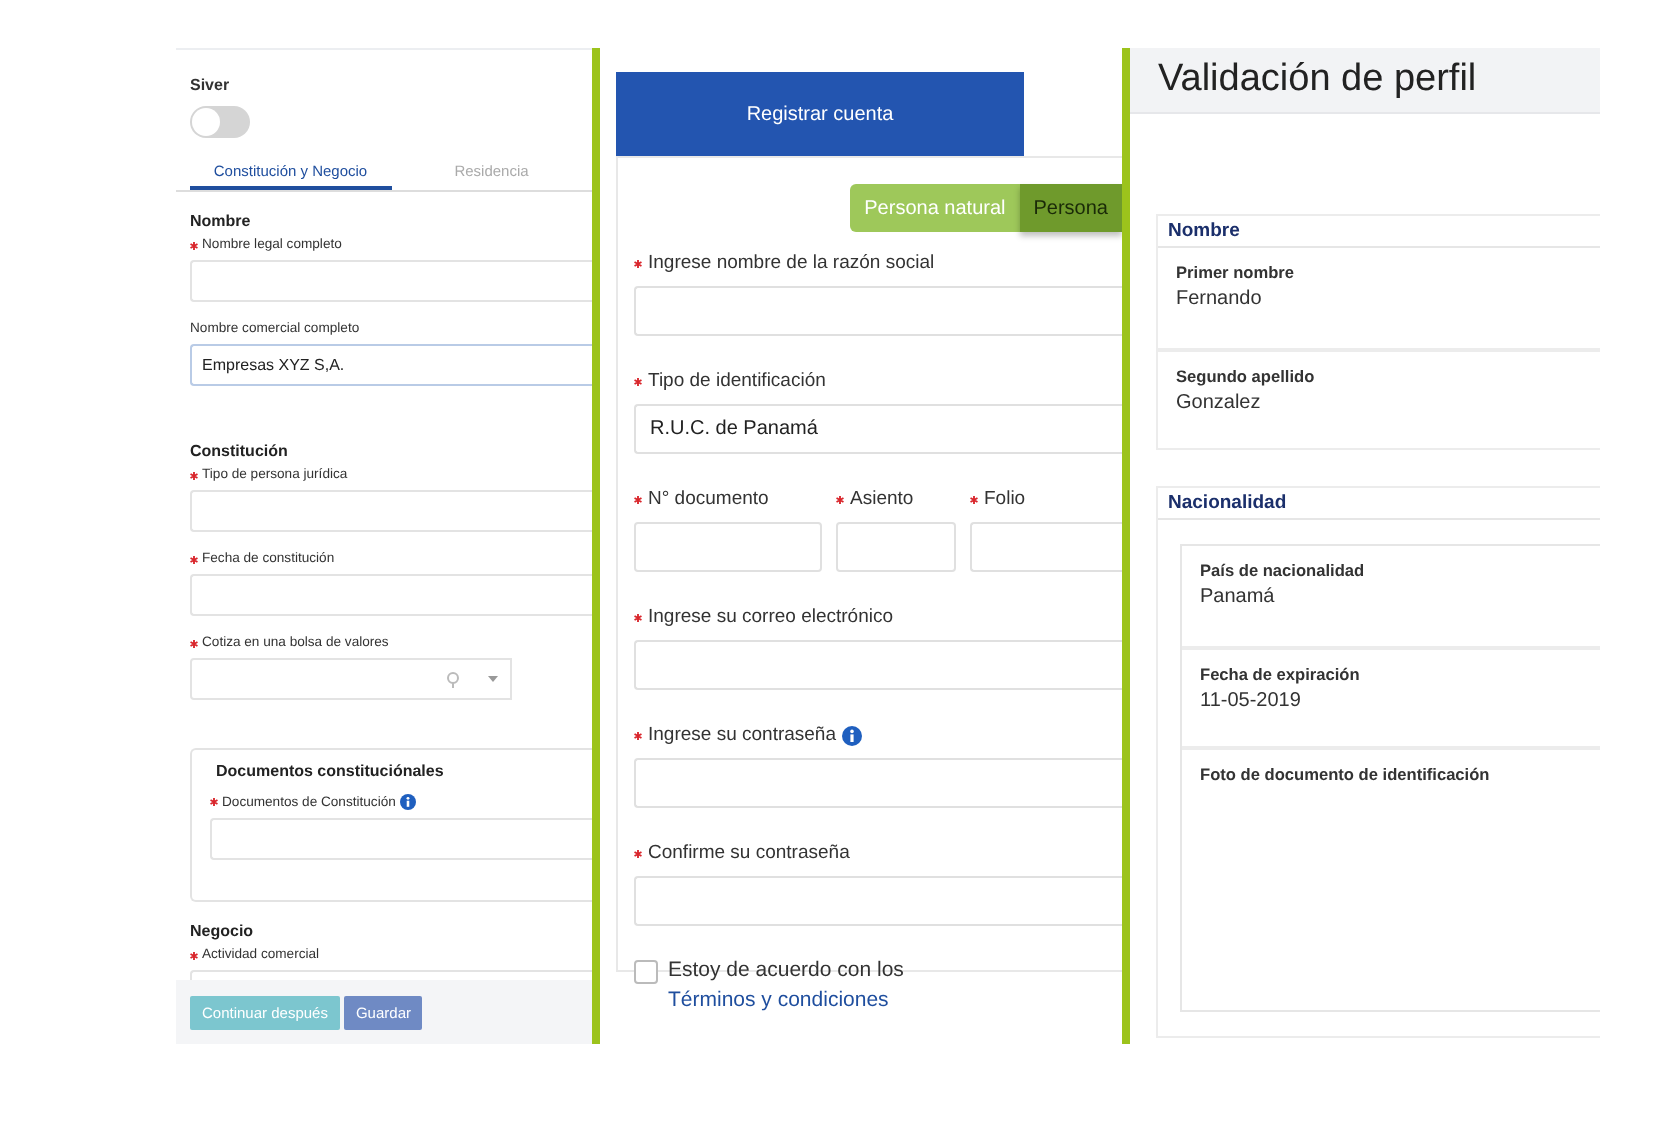  What do you see at coordinates (1379, 504) in the screenshot?
I see `section-title: Nacionalidad` at bounding box center [1379, 504].